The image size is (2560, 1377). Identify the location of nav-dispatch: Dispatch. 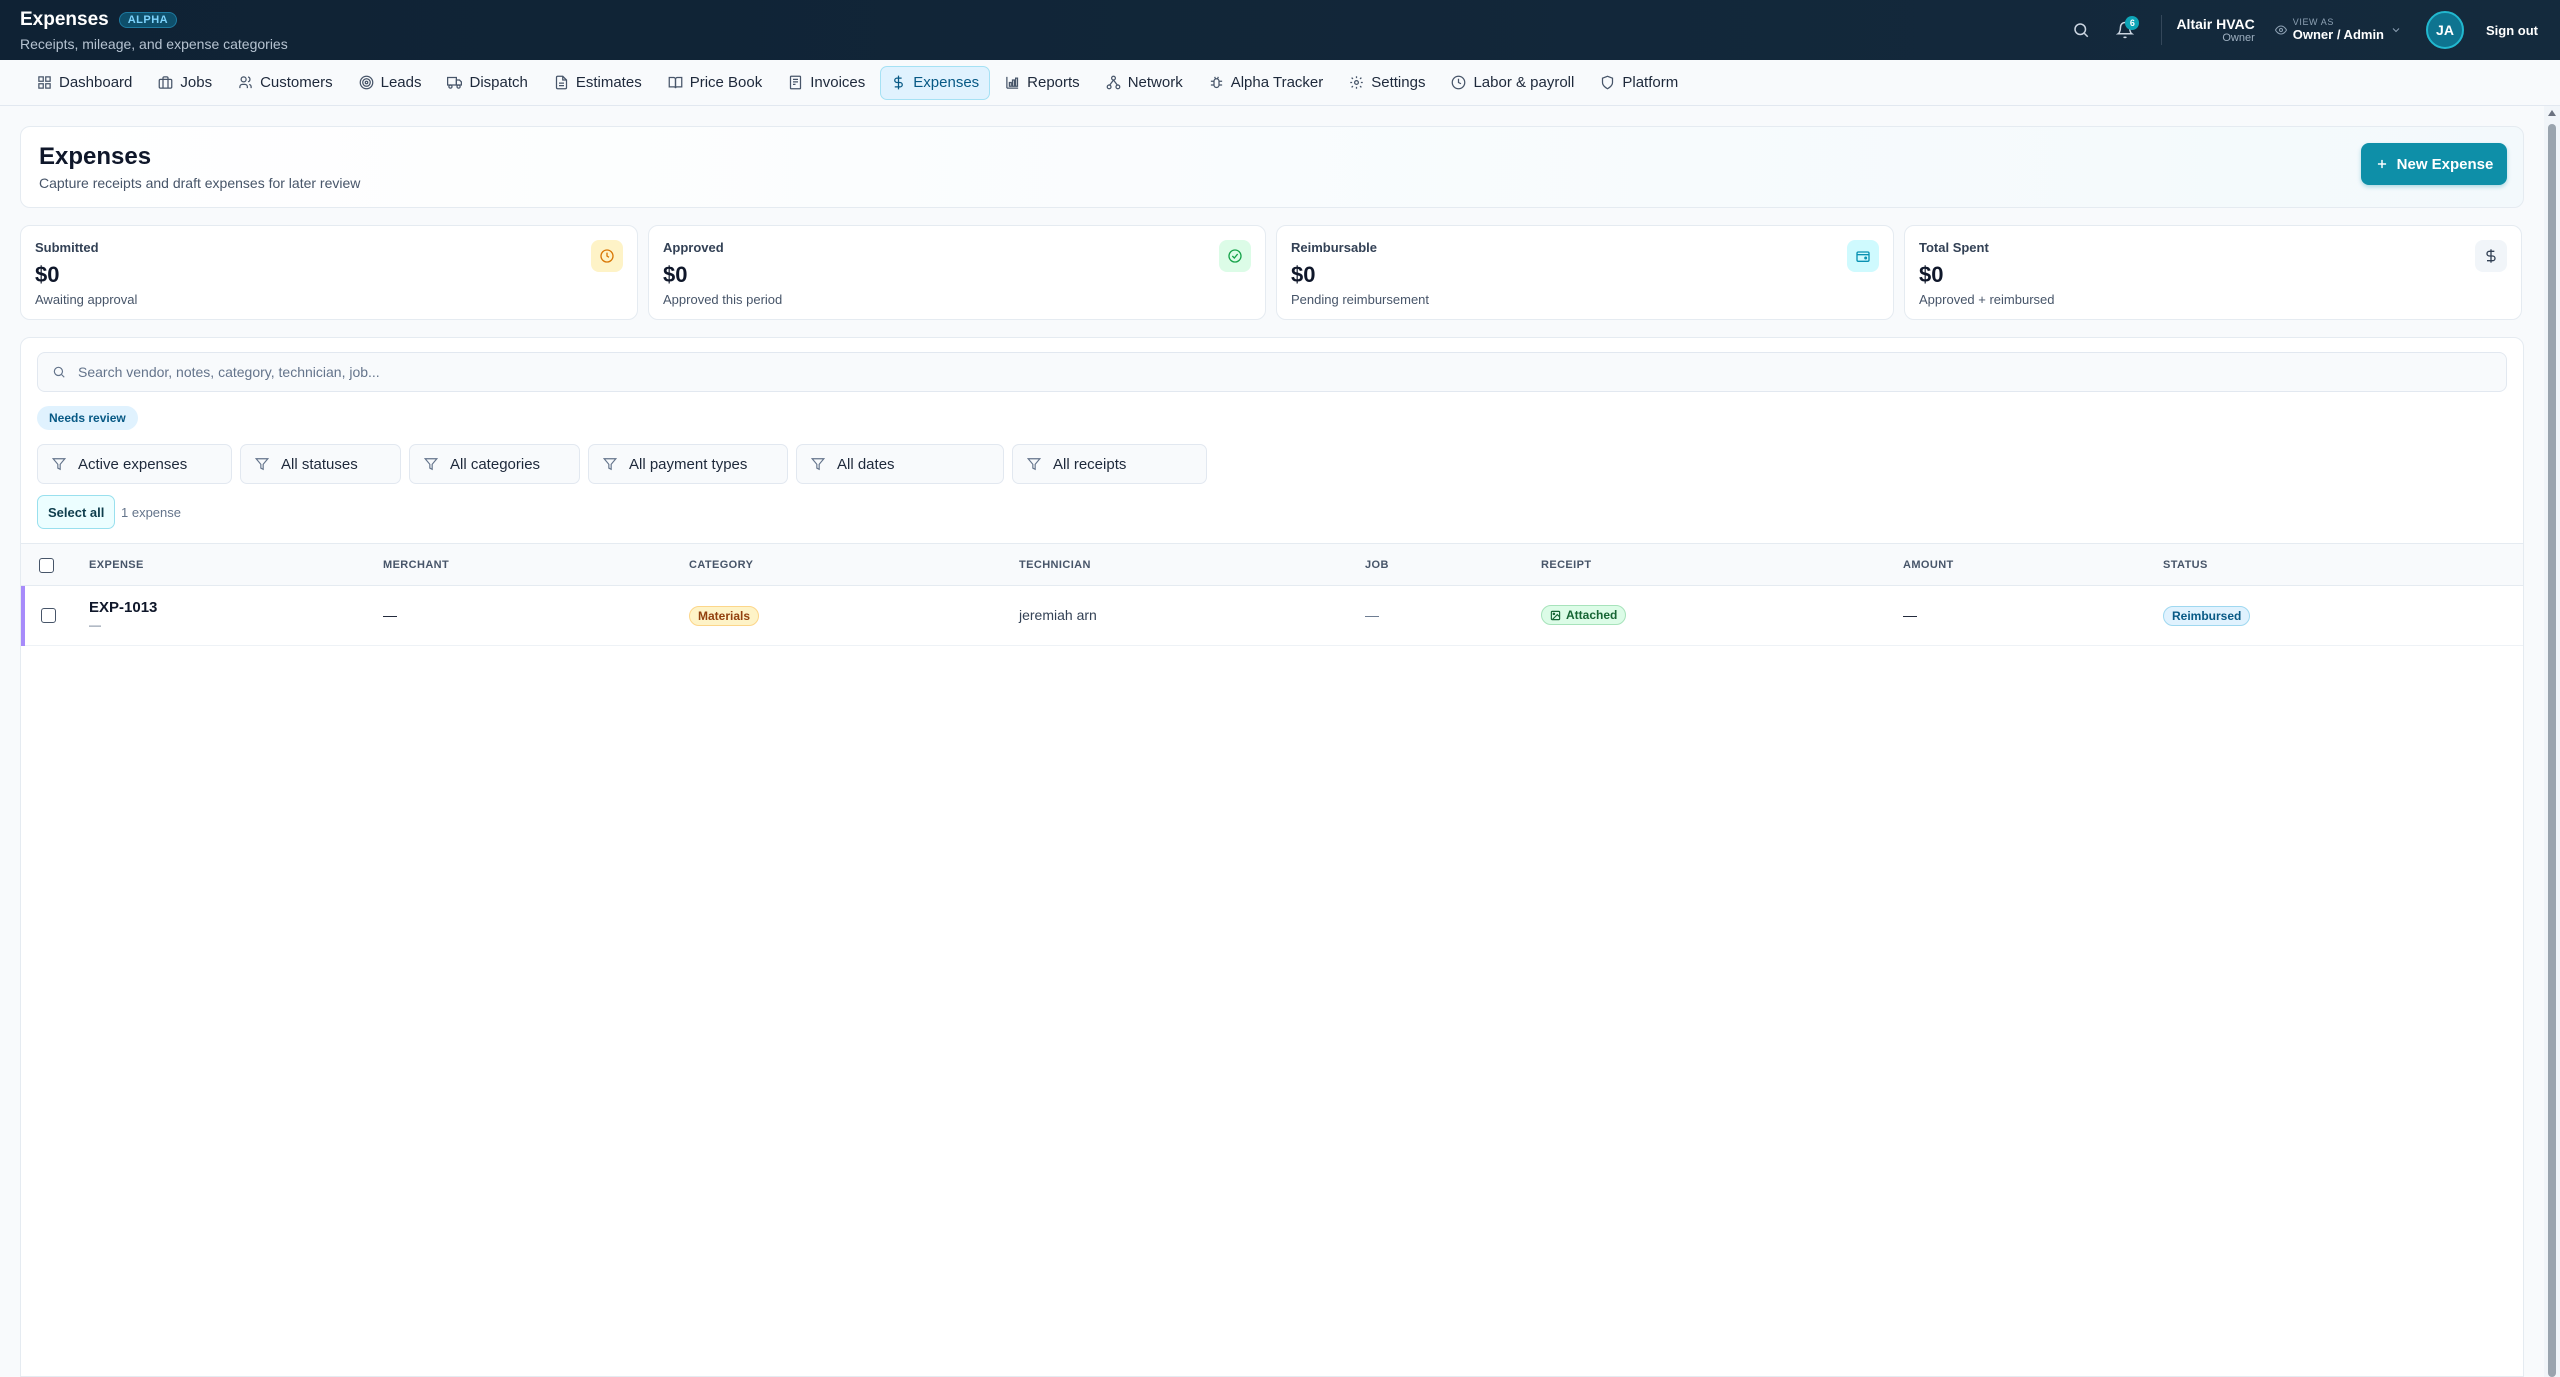
(487, 83).